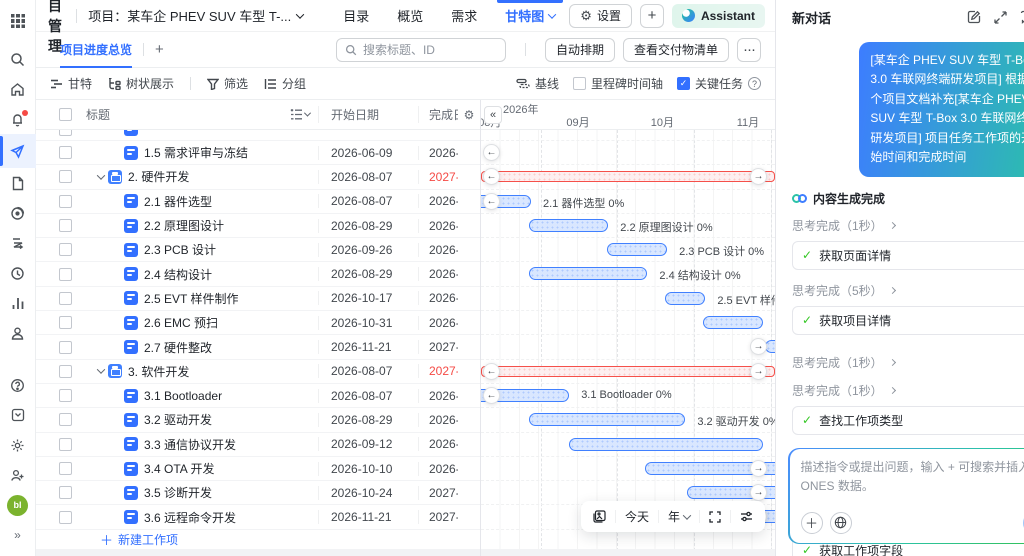  Describe the element at coordinates (158, 176) in the screenshot. I see `task-title: 2. 硬件开发` at that location.